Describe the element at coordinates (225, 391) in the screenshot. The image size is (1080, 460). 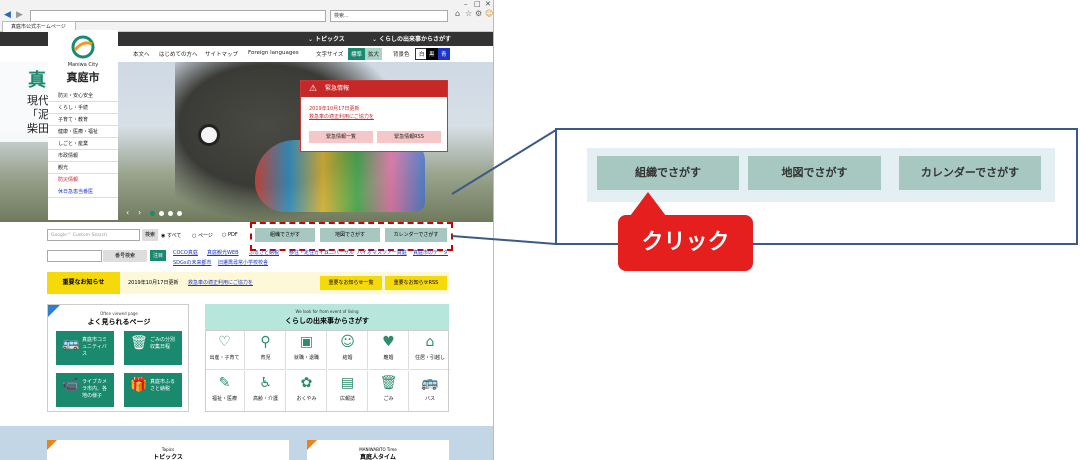
I see `event-medical: ✎ 福祉・医療` at that location.